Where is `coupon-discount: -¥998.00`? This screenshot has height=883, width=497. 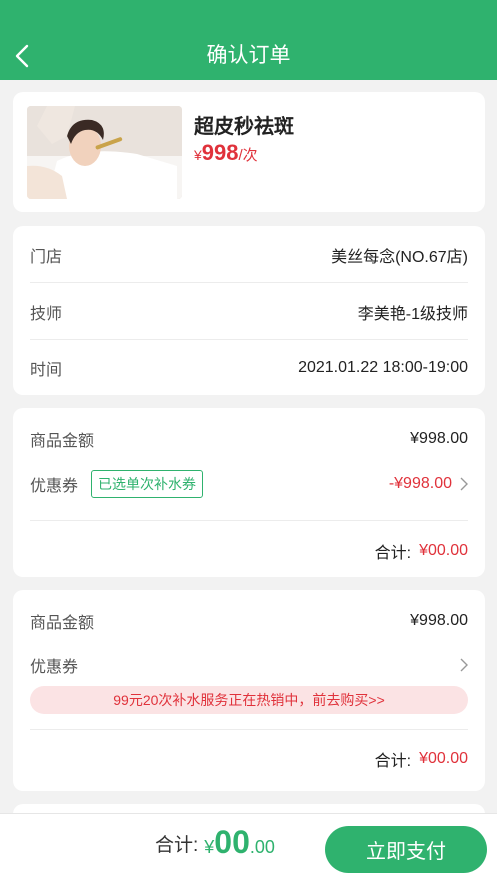 coupon-discount: -¥998.00 is located at coordinates (428, 484).